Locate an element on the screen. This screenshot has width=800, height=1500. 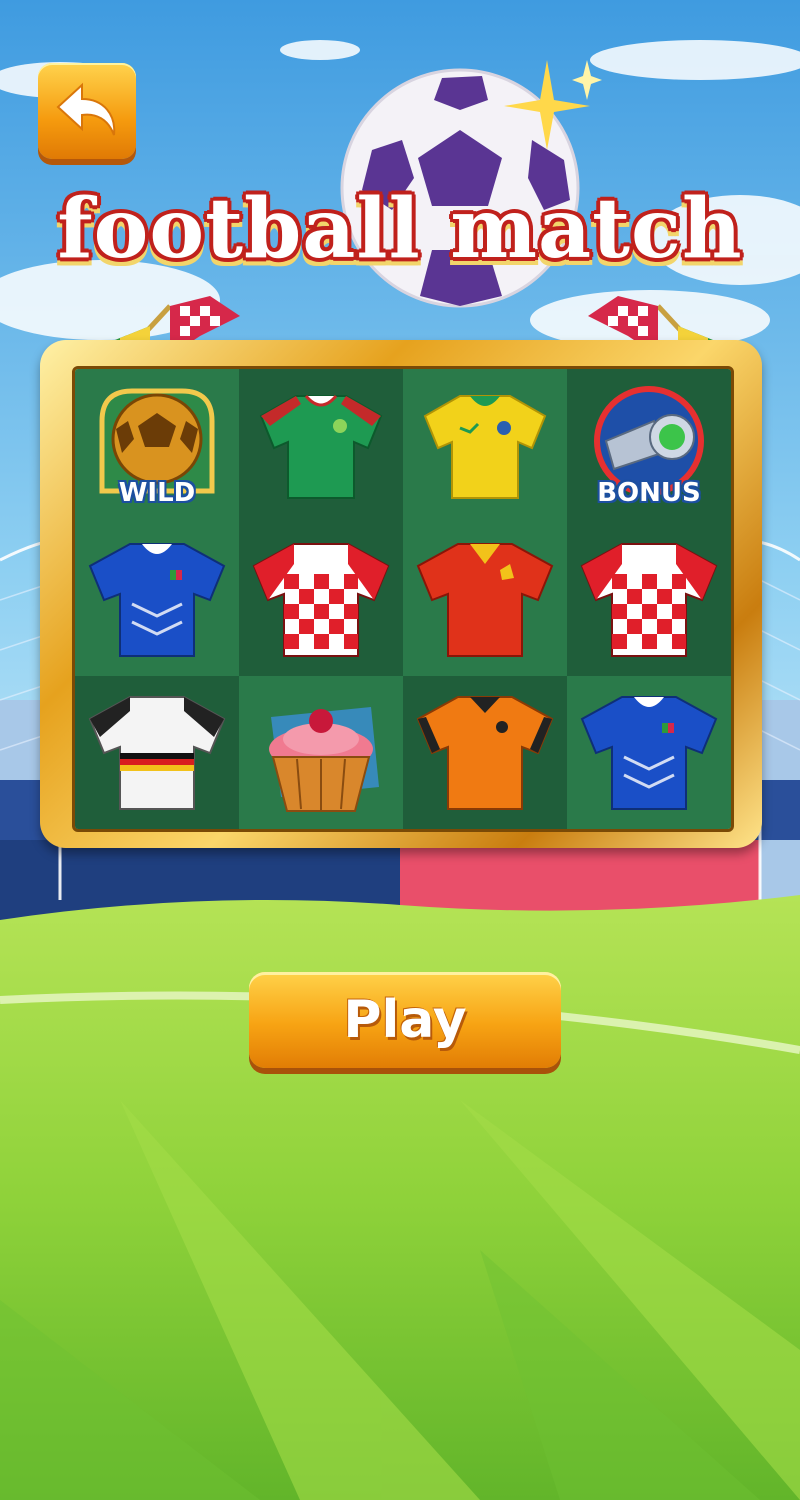
symbol-blue-jersey is located at coordinates (157, 599).